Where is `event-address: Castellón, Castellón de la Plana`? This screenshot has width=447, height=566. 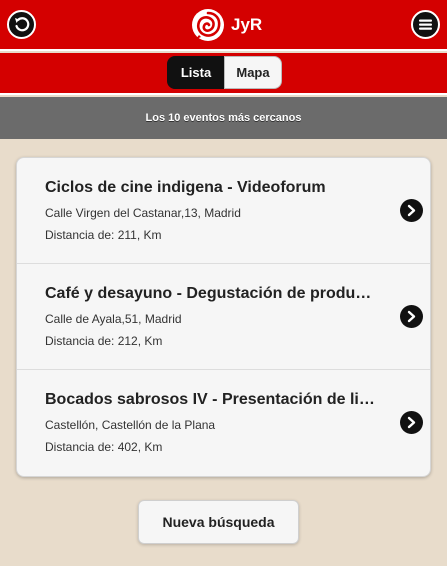
event-address: Castellón, Castellón de la Plana is located at coordinates (130, 425).